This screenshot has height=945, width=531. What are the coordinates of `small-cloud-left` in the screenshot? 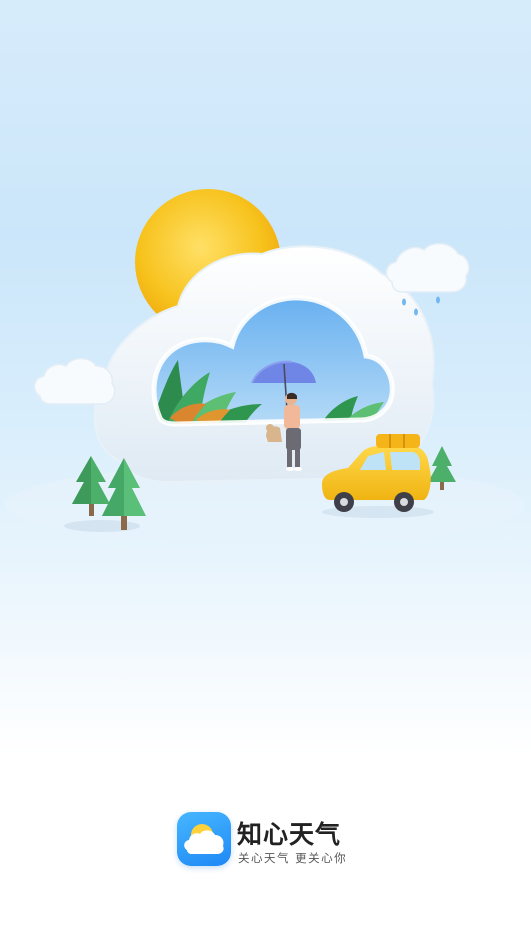 It's located at (74, 381).